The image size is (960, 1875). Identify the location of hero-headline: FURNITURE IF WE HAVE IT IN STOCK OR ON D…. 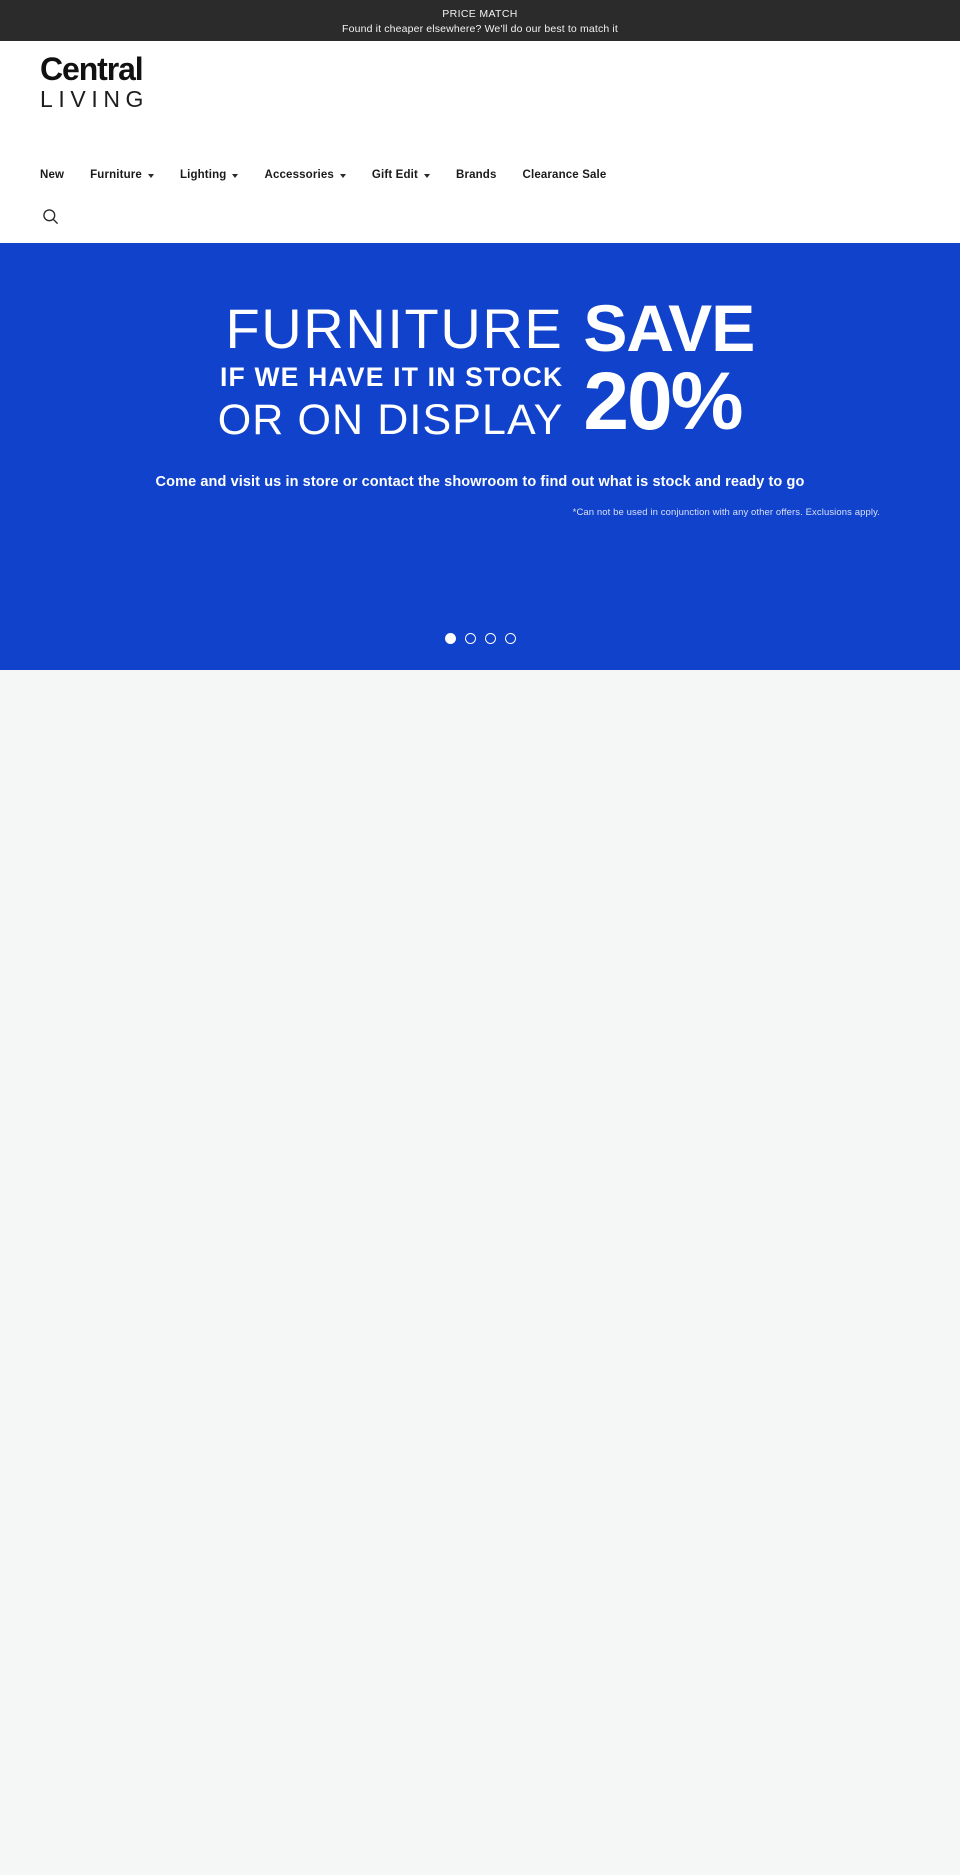
(480, 370).